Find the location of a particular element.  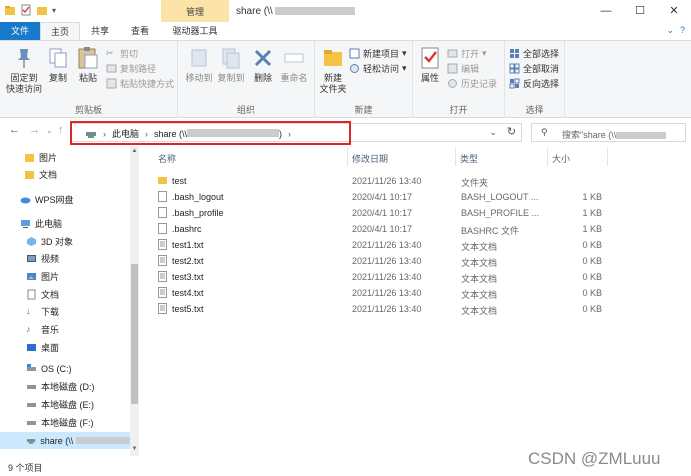

help-icon: ? is located at coordinates (682, 30).